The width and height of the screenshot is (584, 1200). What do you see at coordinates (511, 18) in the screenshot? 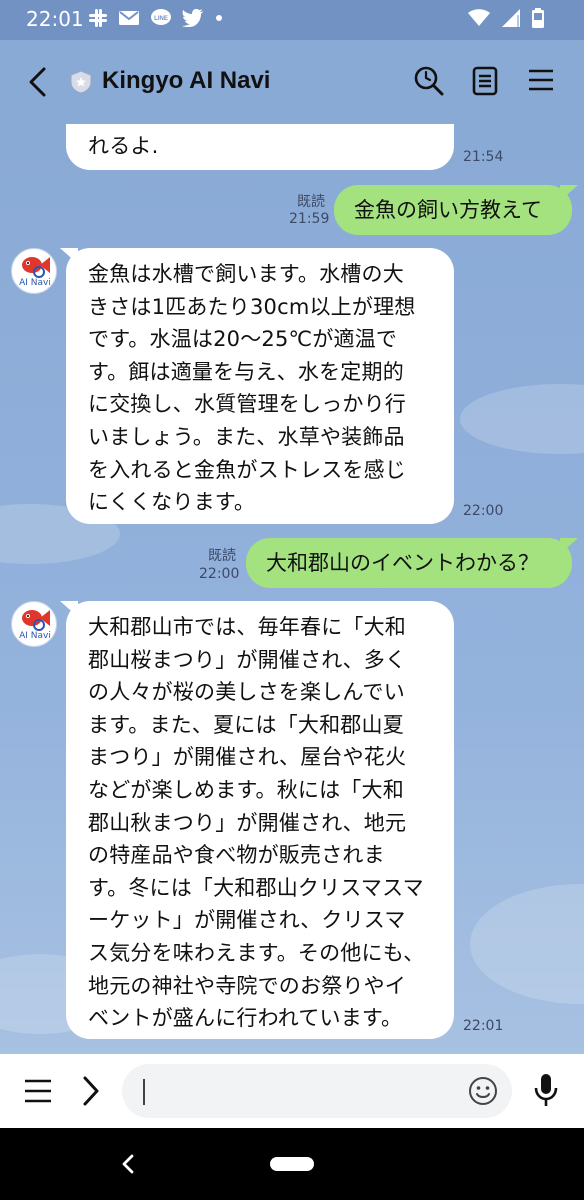
I see `signal-icon` at bounding box center [511, 18].